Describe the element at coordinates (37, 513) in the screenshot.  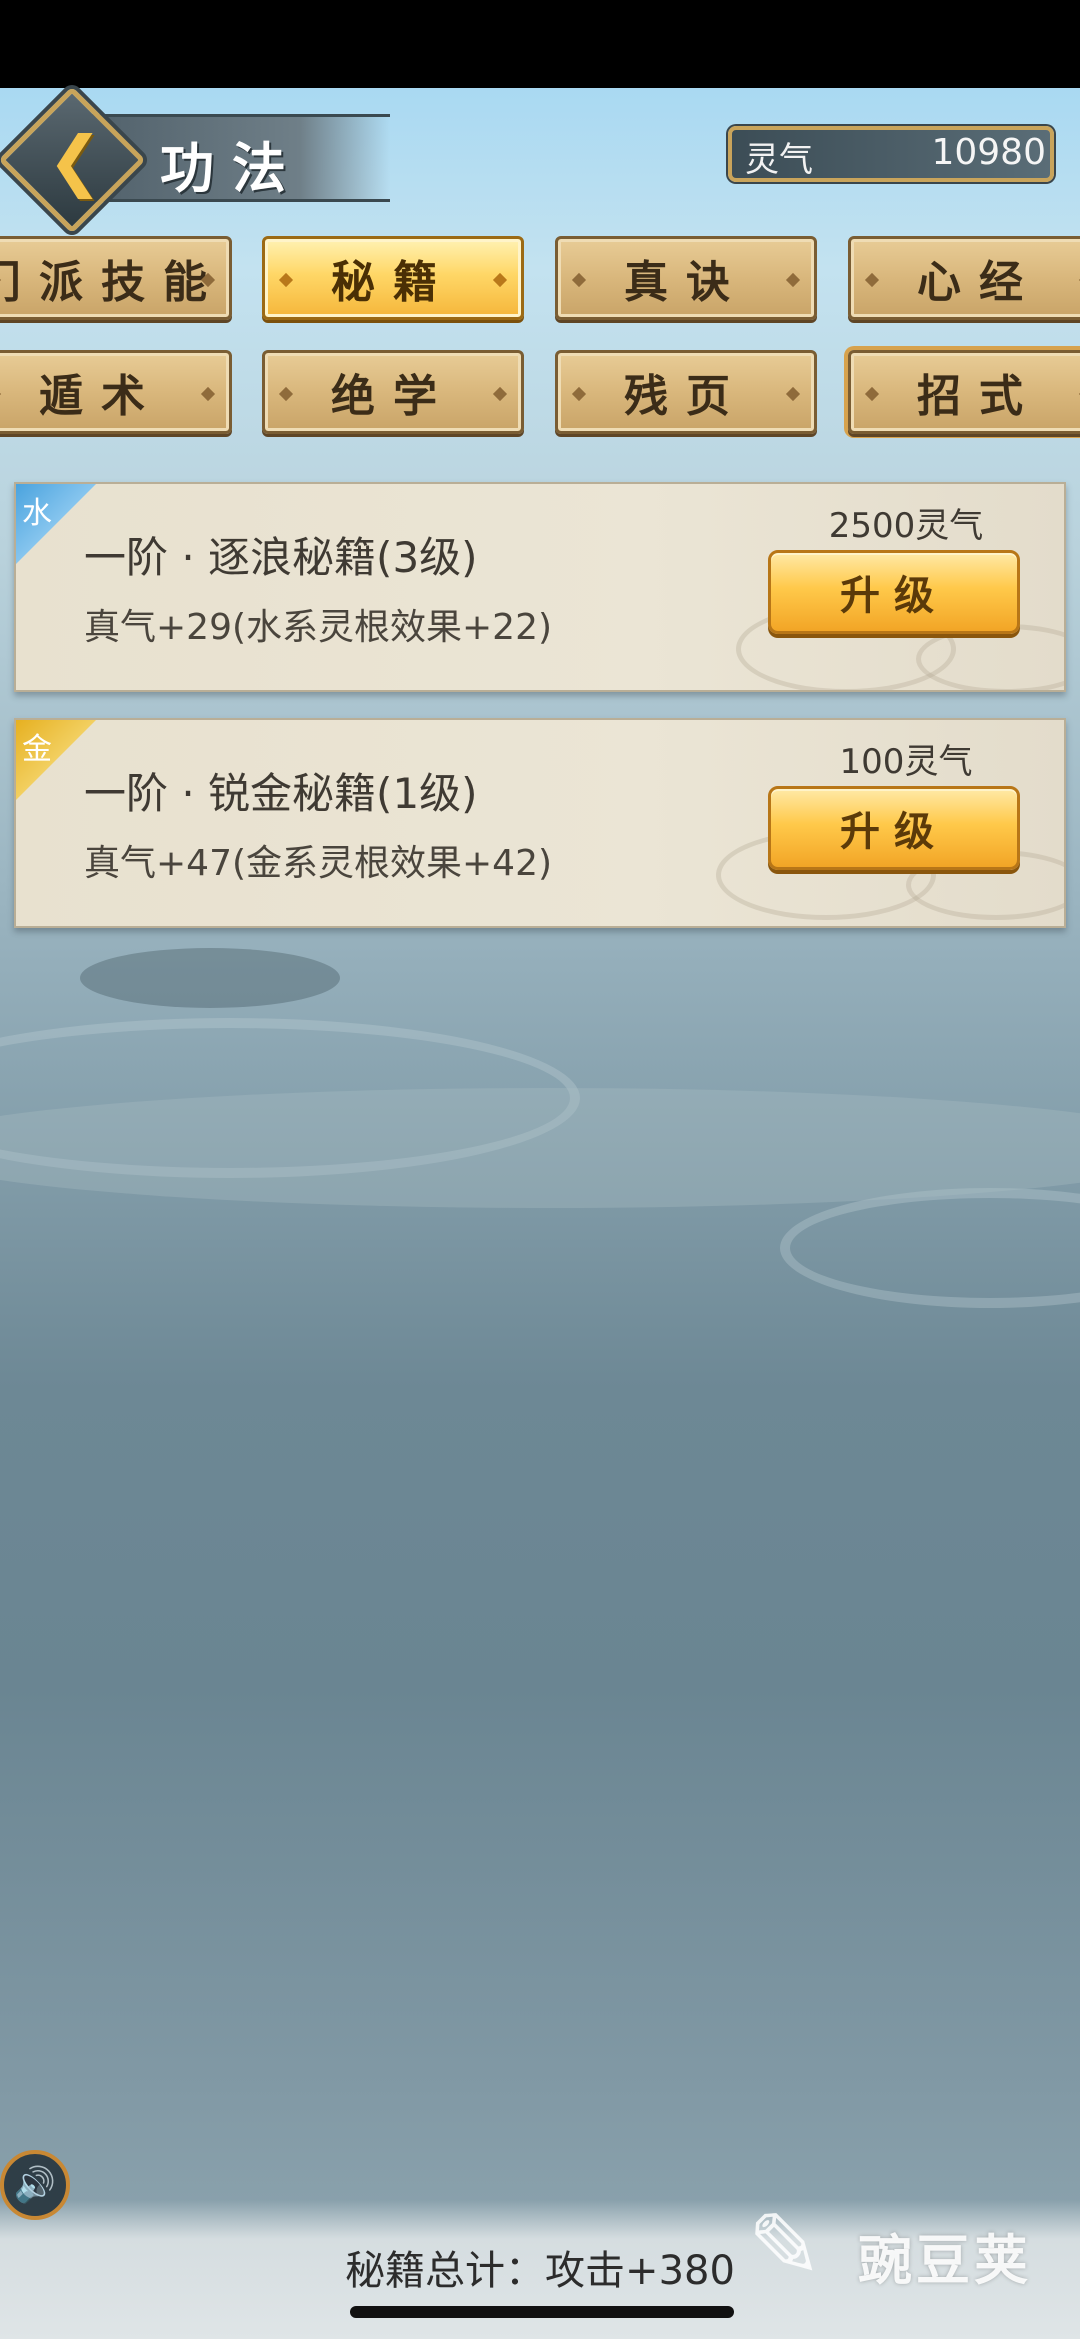
I see `element-label: 水` at that location.